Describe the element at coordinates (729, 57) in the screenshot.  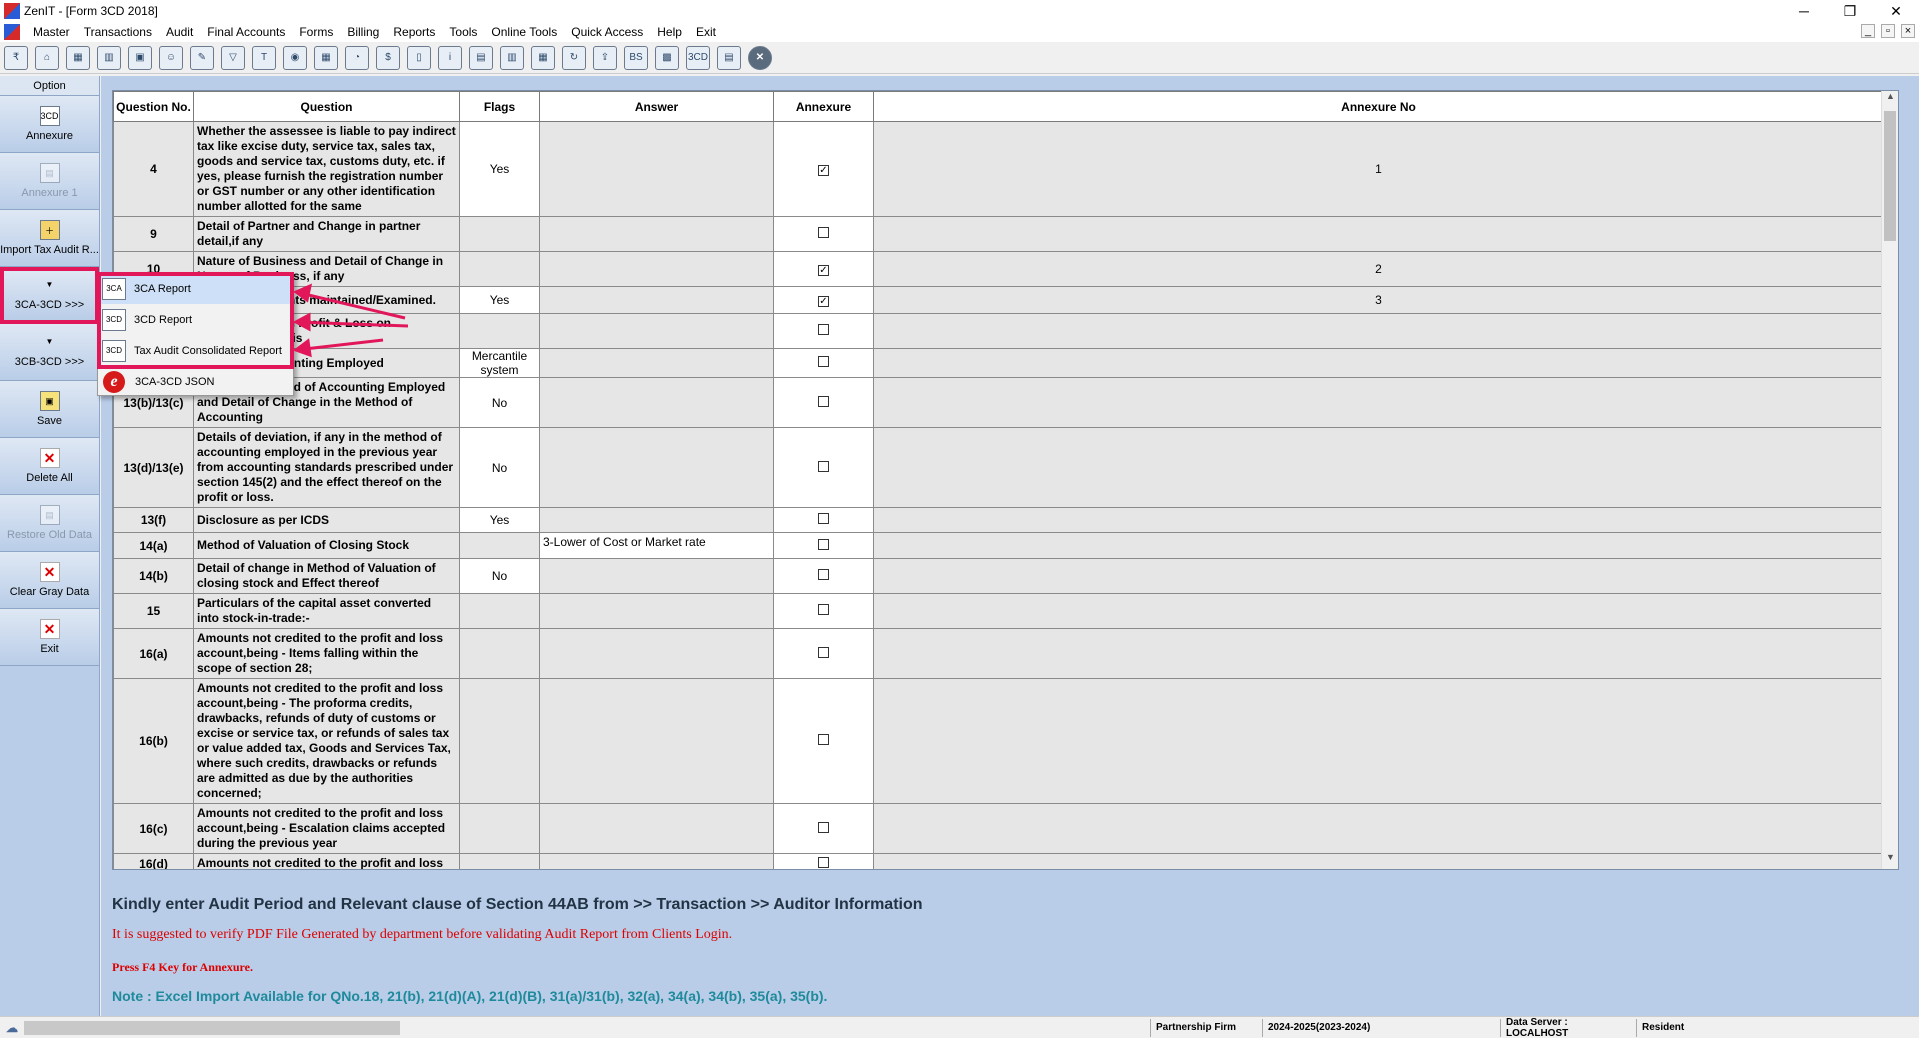
I see `form-icon: ▤` at that location.